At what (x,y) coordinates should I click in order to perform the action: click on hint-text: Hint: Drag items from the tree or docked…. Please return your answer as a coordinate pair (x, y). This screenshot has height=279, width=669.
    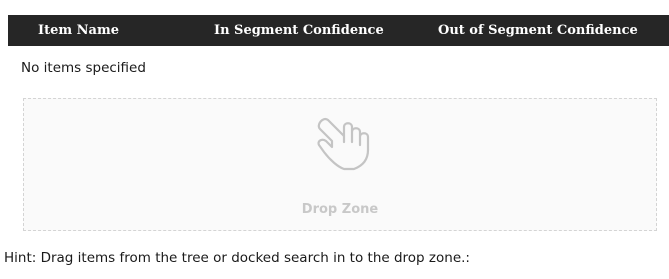
    Looking at the image, I should click on (237, 258).